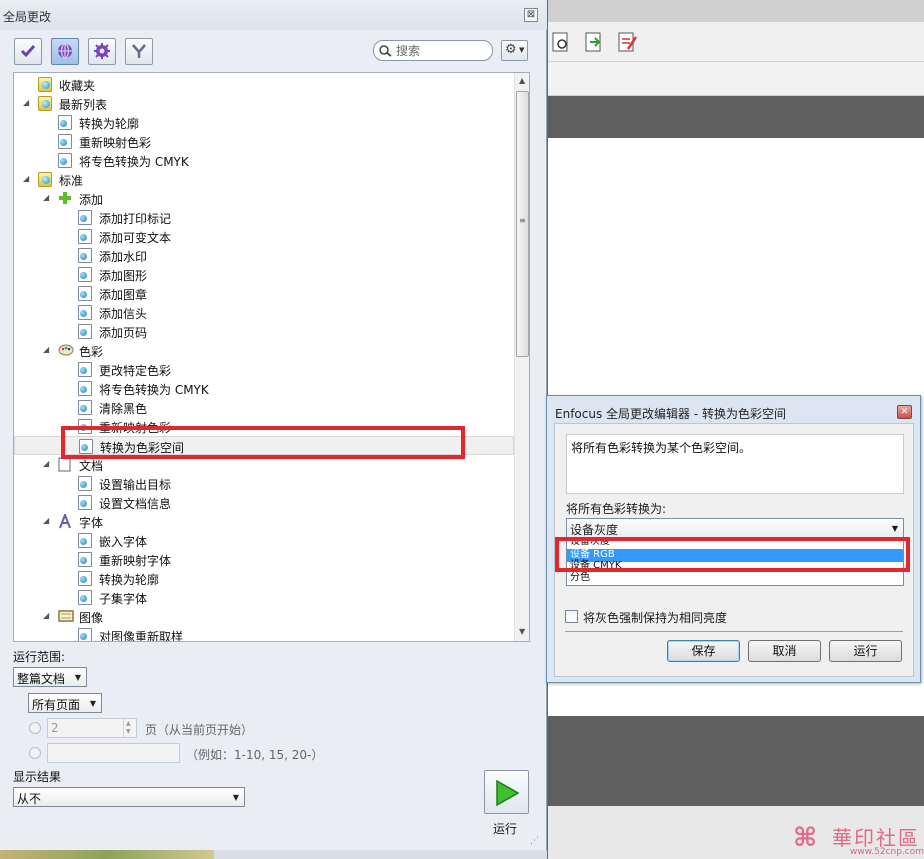 This screenshot has height=859, width=924. Describe the element at coordinates (522, 224) in the screenshot. I see `scroll-thumb: ≡` at that location.